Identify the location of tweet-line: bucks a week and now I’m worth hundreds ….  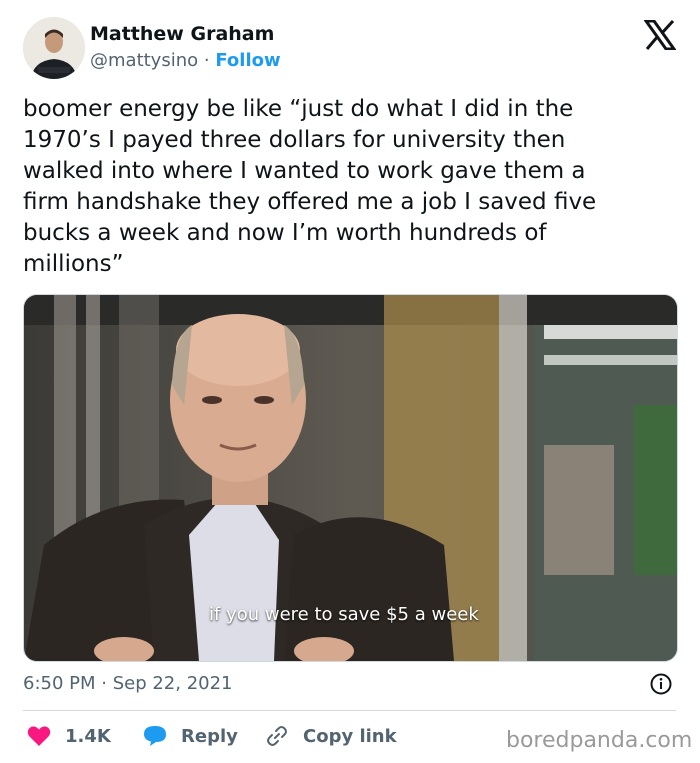
(285, 233).